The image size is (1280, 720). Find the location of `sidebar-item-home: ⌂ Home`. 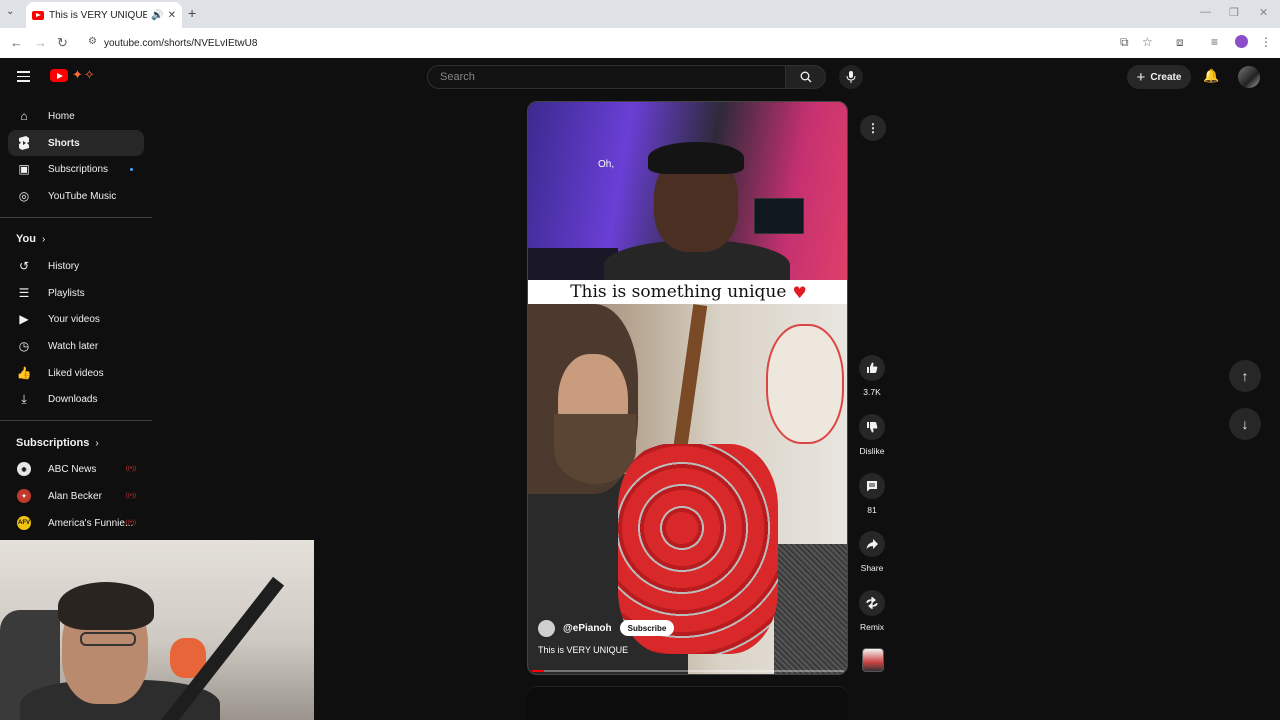

sidebar-item-home: ⌂ Home is located at coordinates (76, 116).